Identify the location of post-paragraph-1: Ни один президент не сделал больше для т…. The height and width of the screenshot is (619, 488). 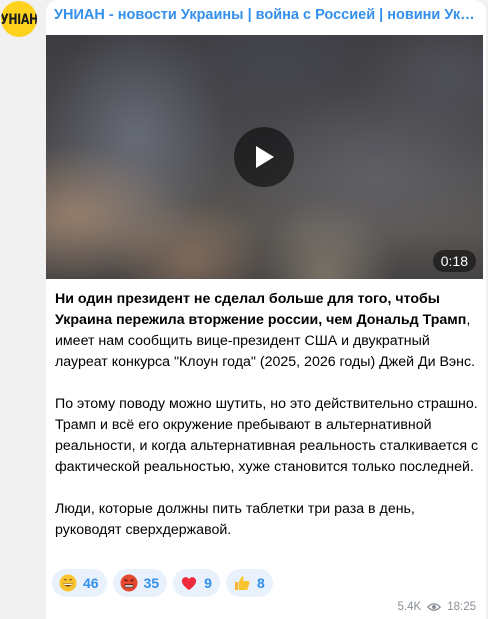
(267, 331).